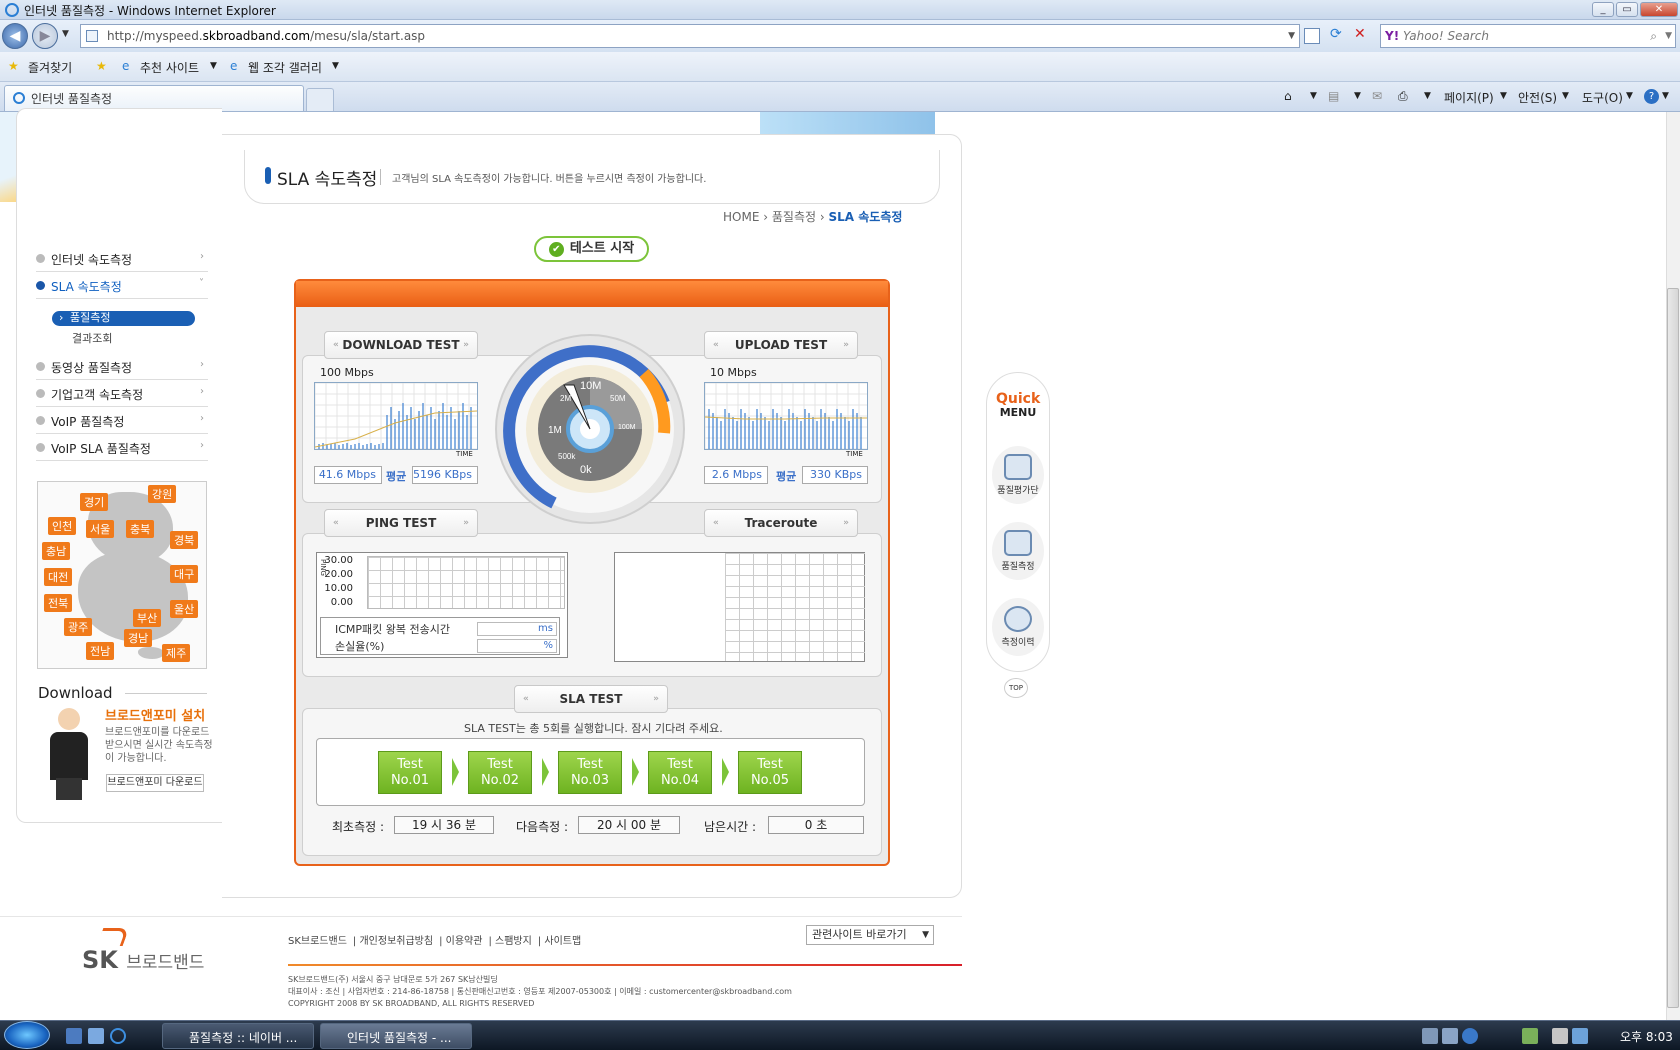 The width and height of the screenshot is (1680, 1050). What do you see at coordinates (1427, 96) in the screenshot?
I see `print-dropdown-icon: ▼` at bounding box center [1427, 96].